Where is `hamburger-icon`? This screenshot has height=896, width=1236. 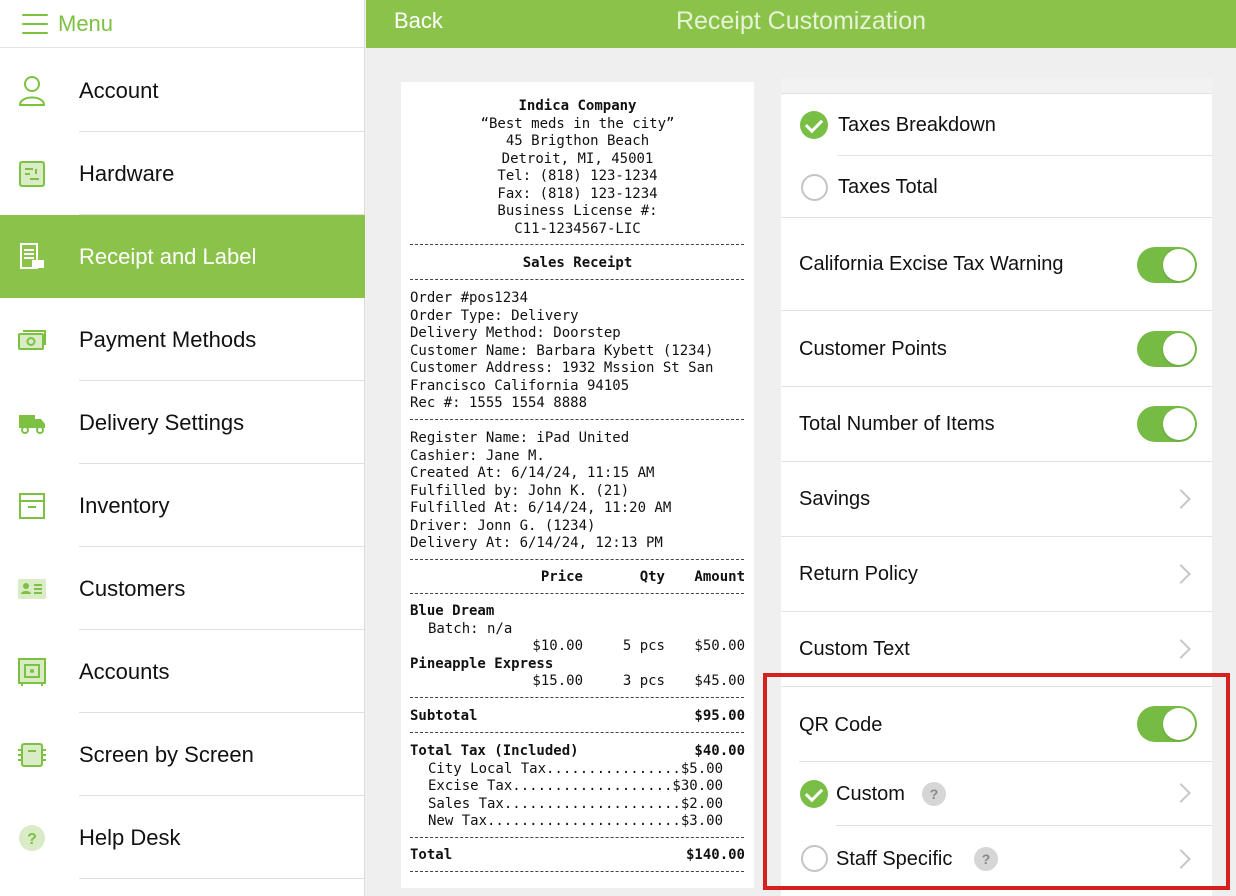 hamburger-icon is located at coordinates (35, 23).